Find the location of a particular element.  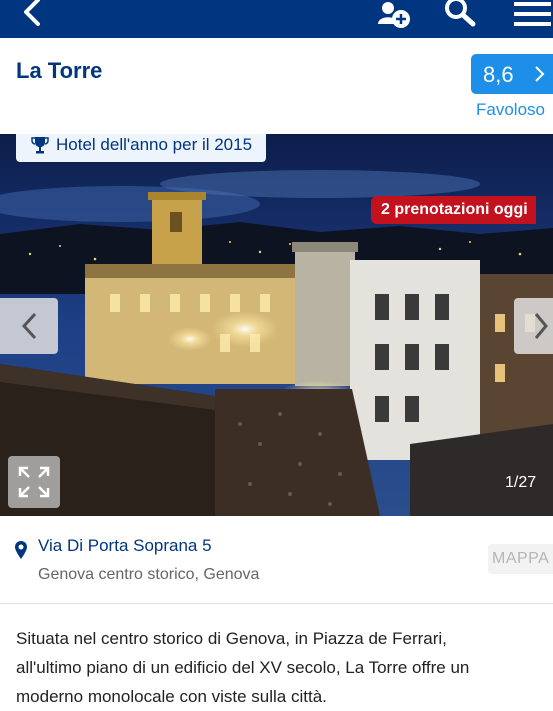

top-nav-bar is located at coordinates (276, 19).